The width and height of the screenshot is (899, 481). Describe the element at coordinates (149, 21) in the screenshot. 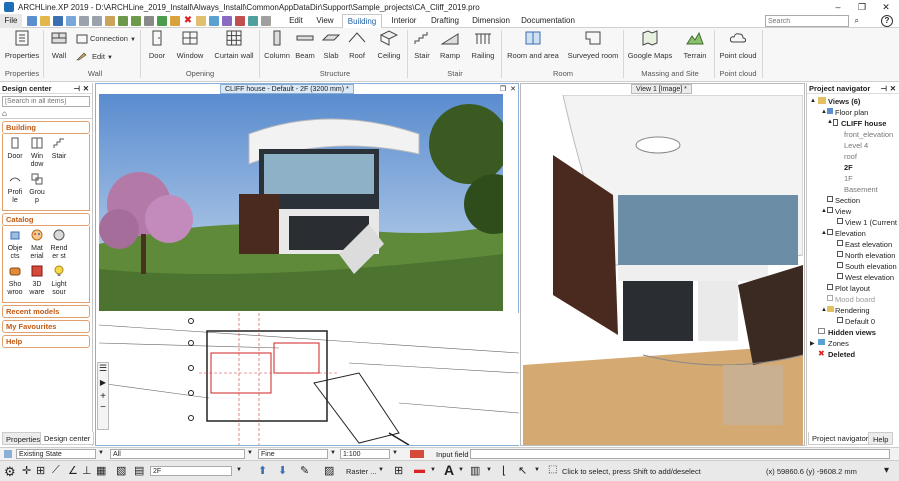

I see `measure-icon` at that location.